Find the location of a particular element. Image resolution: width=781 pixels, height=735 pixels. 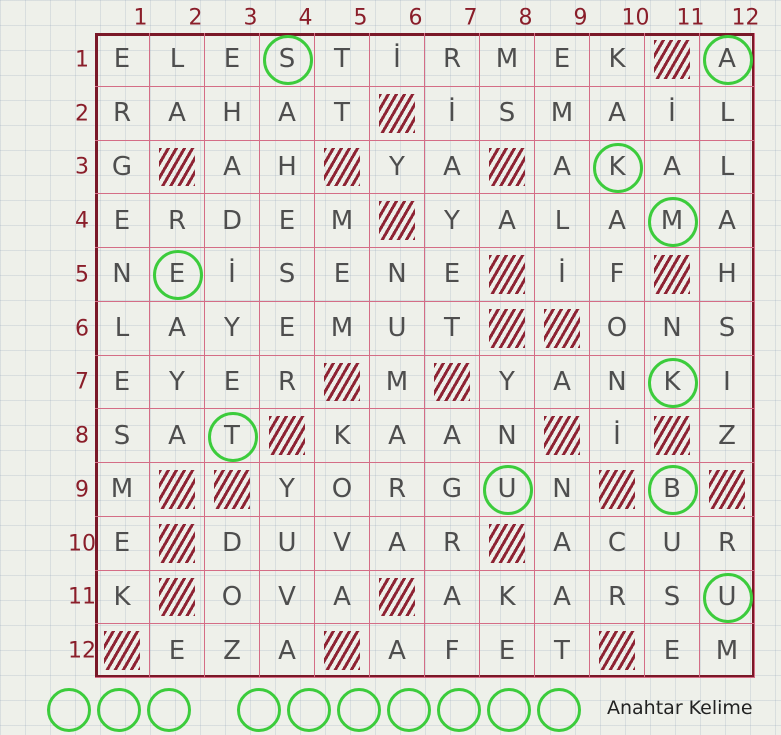

letter-cell: Z is located at coordinates (232, 651).